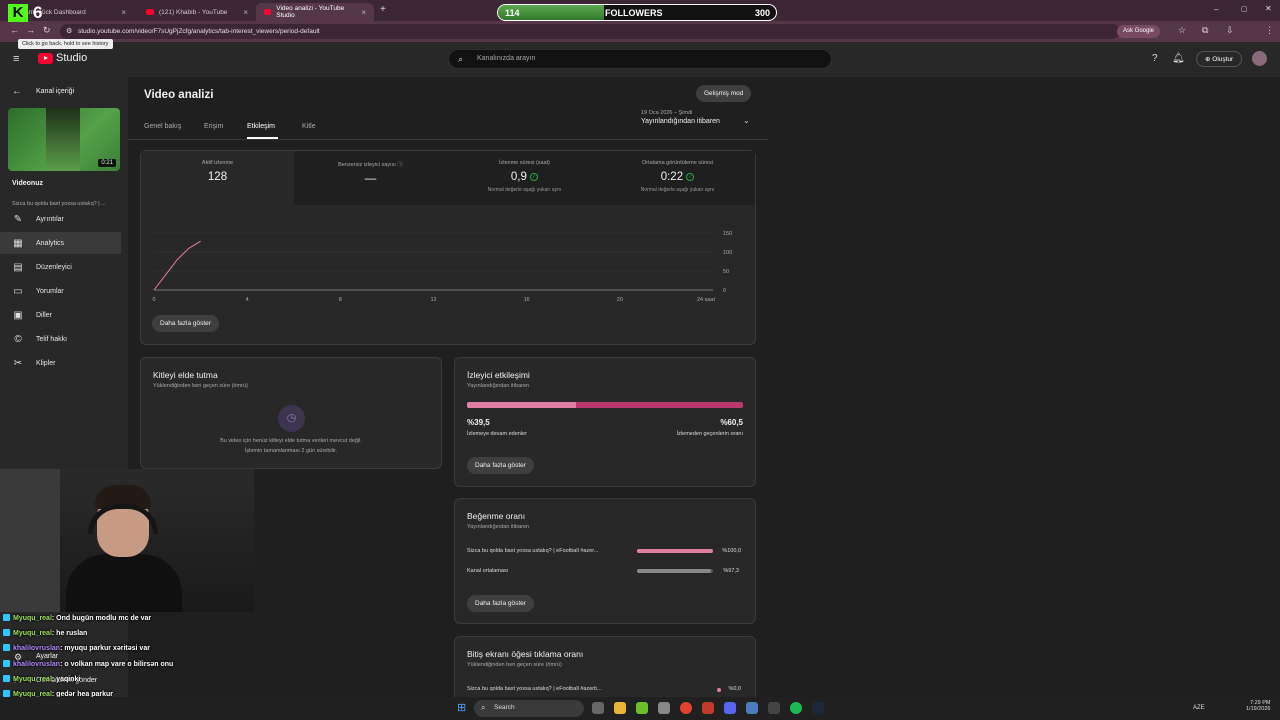  Describe the element at coordinates (261, 126) in the screenshot. I see `tab-engagement: Etkileşim` at that location.